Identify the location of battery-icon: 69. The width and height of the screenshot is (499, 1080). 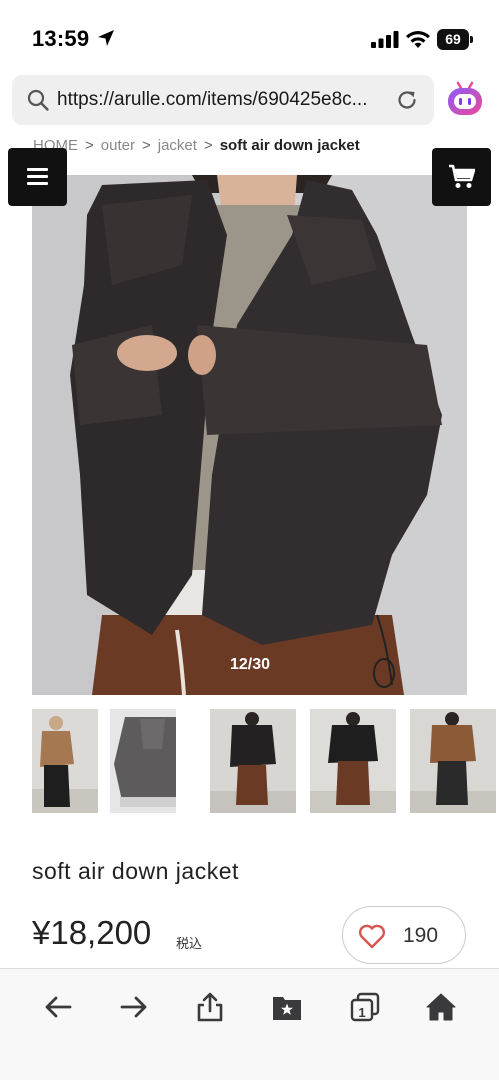
(455, 39).